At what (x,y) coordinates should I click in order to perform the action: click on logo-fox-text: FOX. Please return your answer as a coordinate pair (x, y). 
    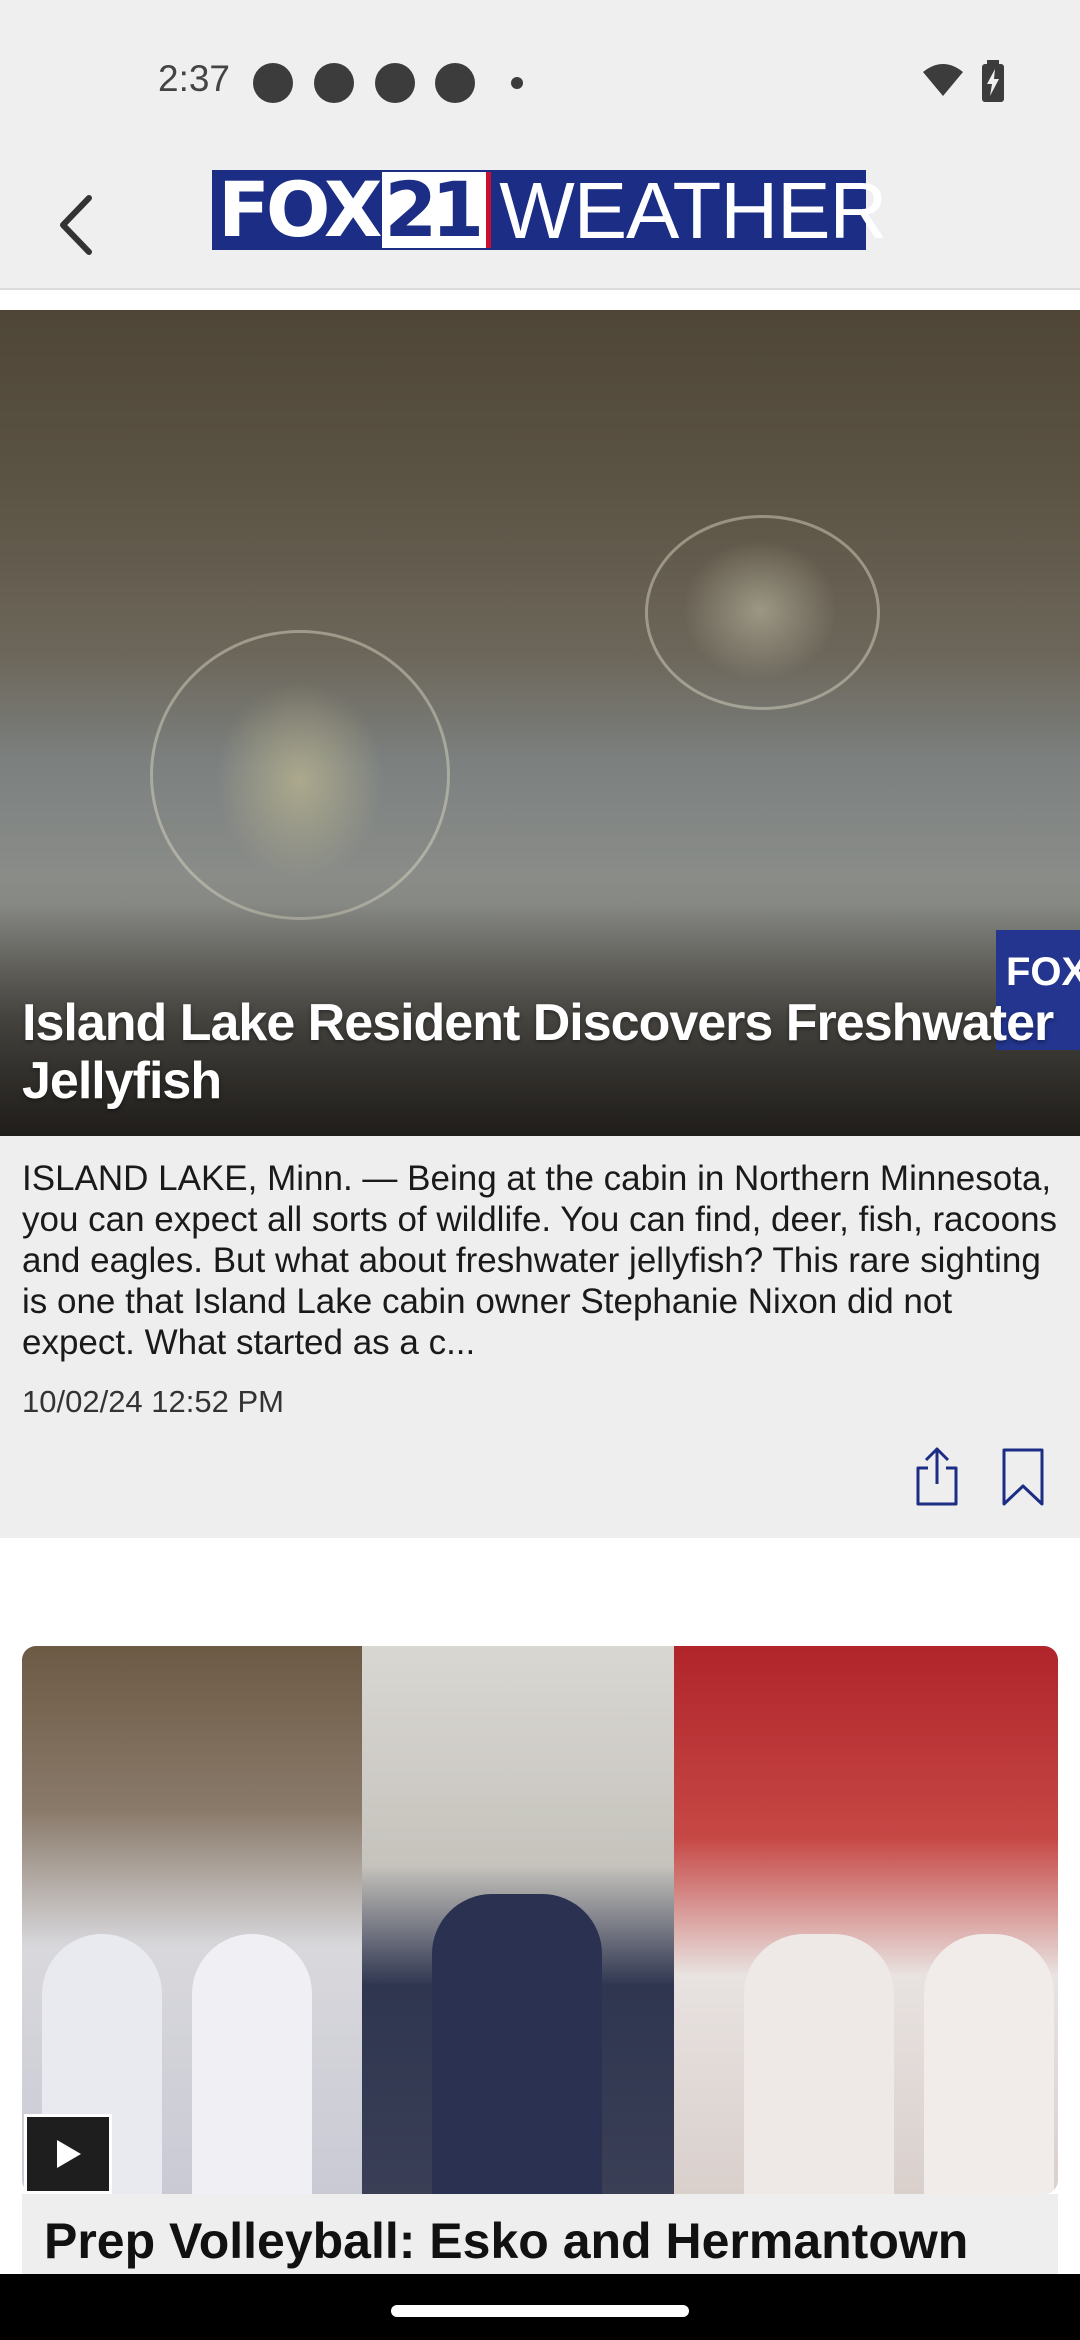
    Looking at the image, I should click on (300, 209).